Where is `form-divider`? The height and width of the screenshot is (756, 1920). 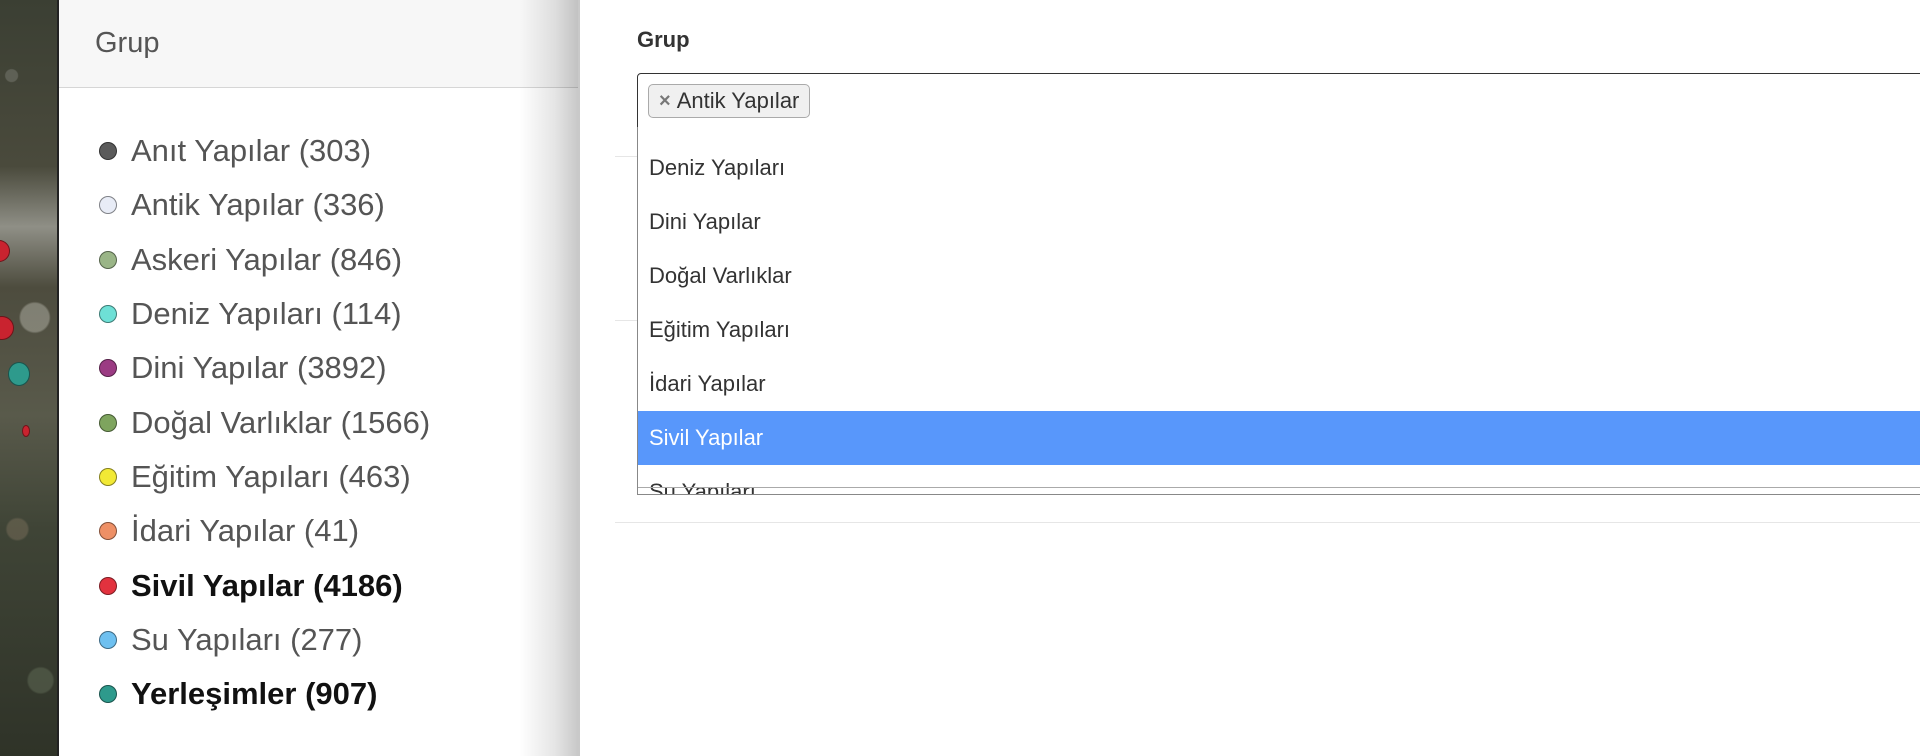
form-divider is located at coordinates (1267, 522).